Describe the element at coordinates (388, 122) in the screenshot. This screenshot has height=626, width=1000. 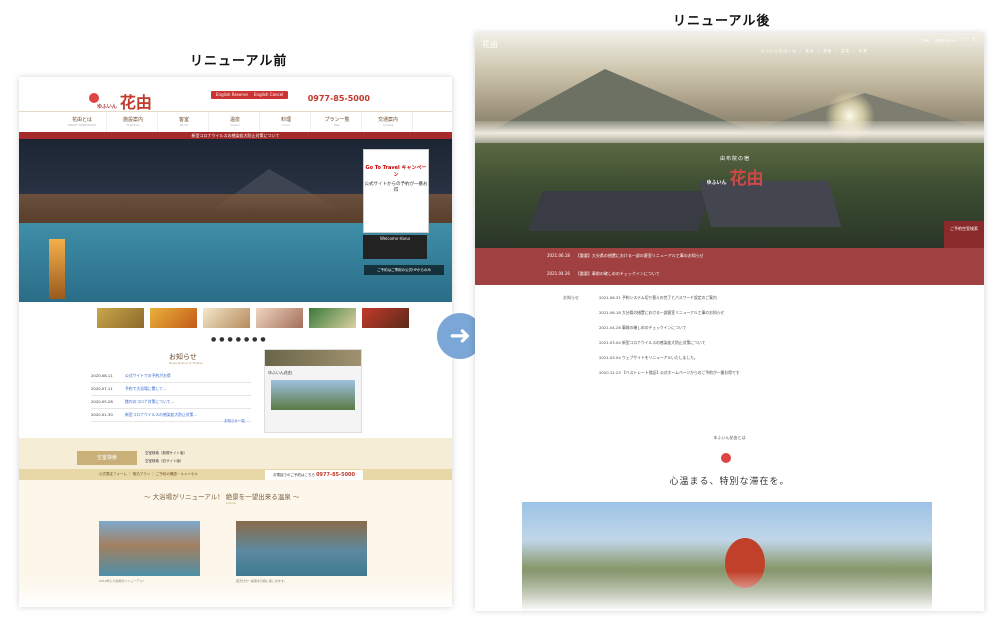
I see `nav-item-access: 交通案内 Access` at that location.